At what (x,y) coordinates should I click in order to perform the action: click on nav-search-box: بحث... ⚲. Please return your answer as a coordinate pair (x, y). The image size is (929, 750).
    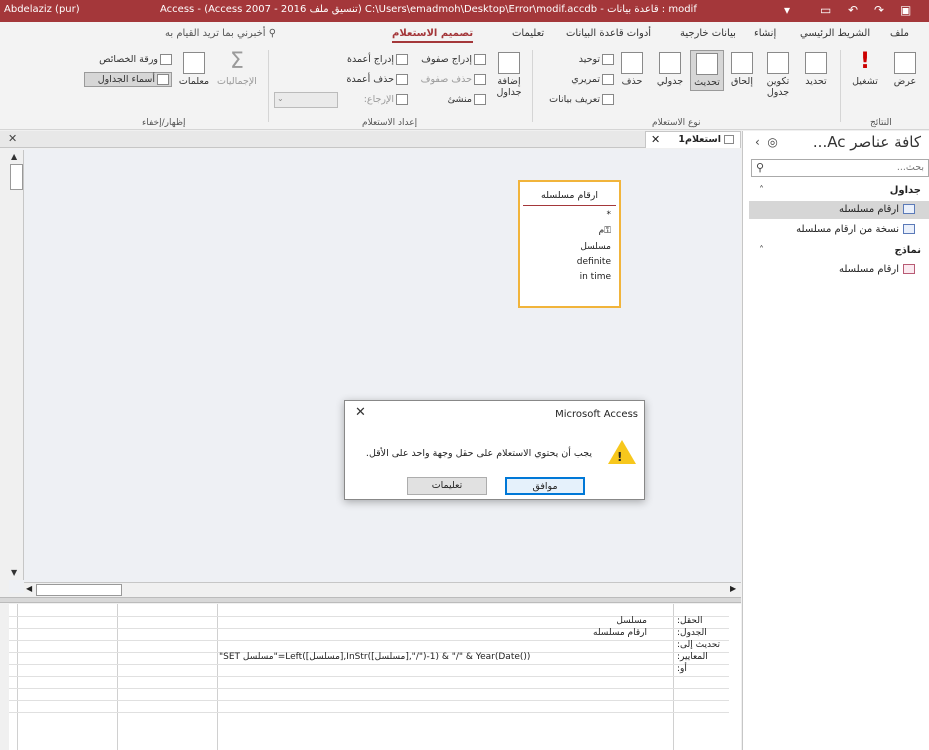
    Looking at the image, I should click on (840, 168).